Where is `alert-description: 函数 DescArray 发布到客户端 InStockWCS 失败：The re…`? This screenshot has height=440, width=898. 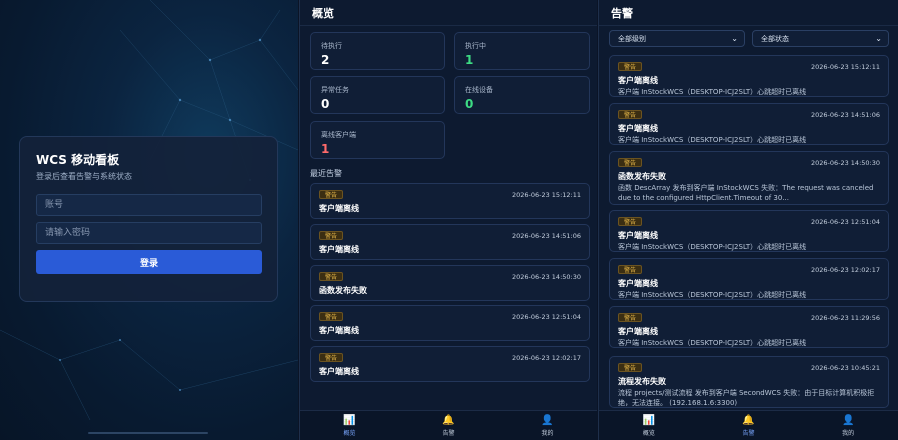 alert-description: 函数 DescArray 发布到客户端 InStockWCS 失败：The re… is located at coordinates (746, 193).